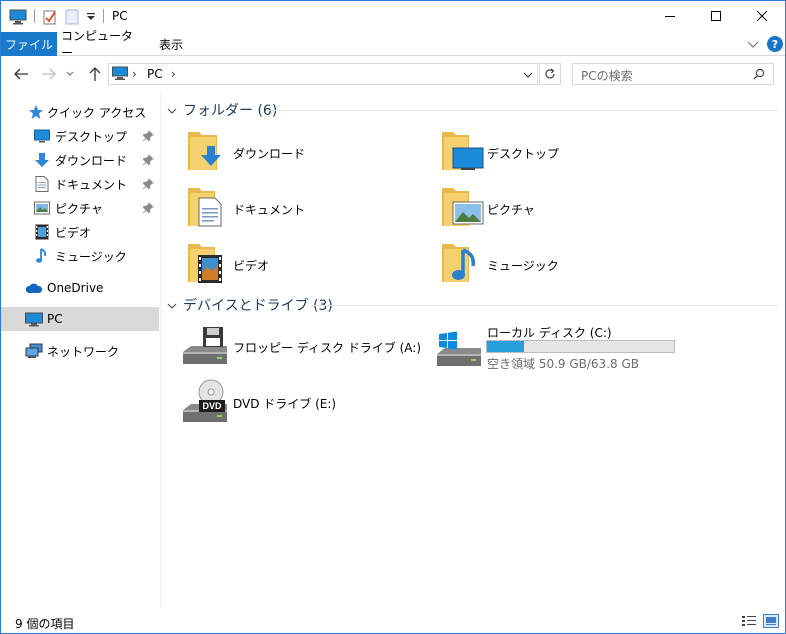 The width and height of the screenshot is (786, 634). What do you see at coordinates (55, 319) in the screenshot?
I see `nav-label: PC` at bounding box center [55, 319].